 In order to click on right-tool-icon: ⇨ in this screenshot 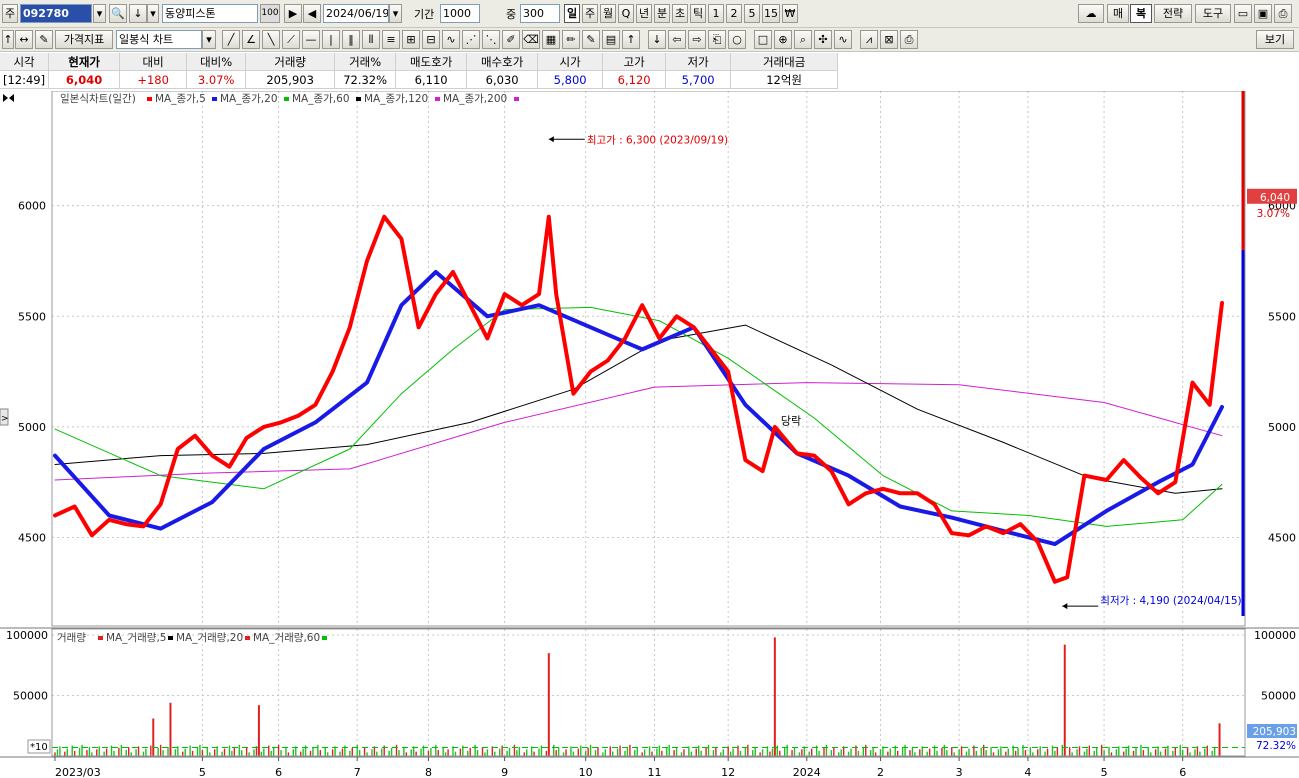, I will do `click(697, 39)`.